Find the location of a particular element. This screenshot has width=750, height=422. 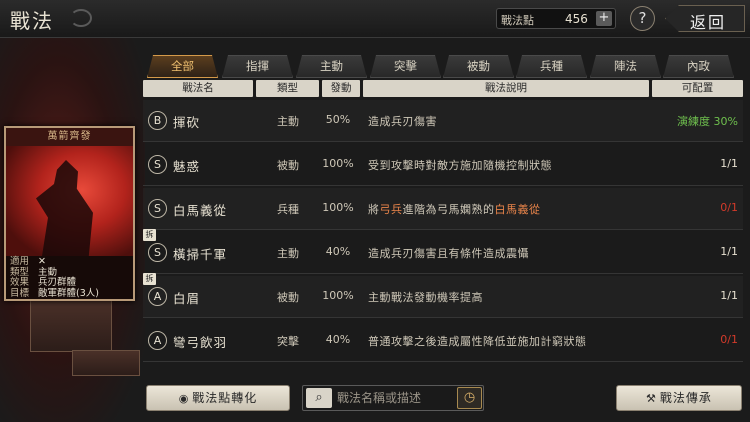

search-input is located at coordinates (395, 398).